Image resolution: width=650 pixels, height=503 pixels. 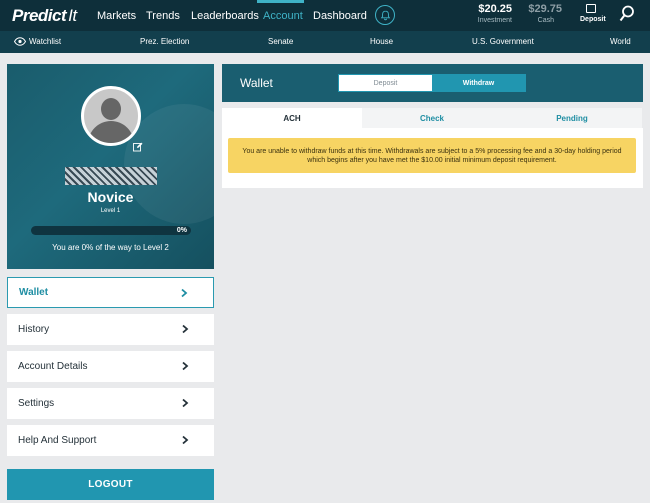 What do you see at coordinates (111, 230) in the screenshot?
I see `level-progress-bar: 0%` at bounding box center [111, 230].